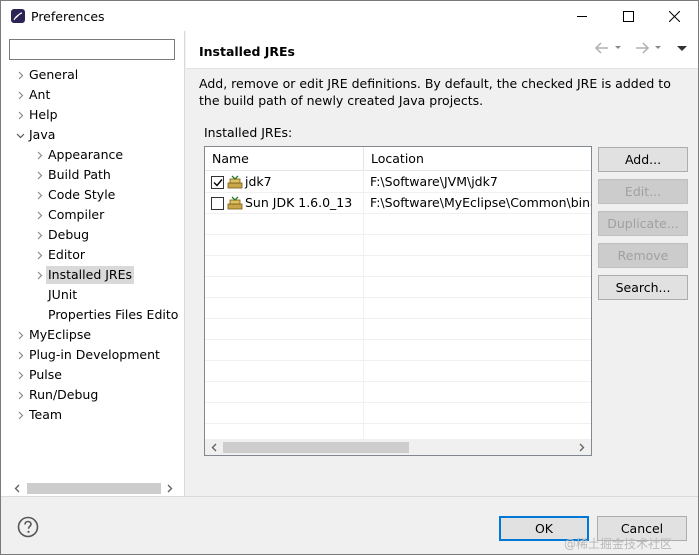  I want to click on forward-button, so click(648, 48).